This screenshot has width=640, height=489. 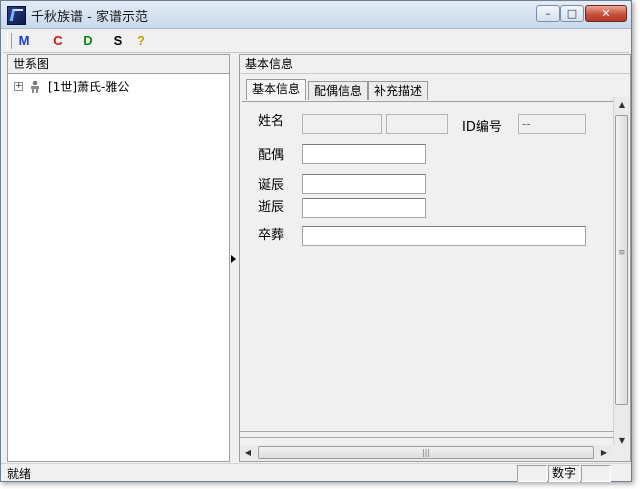 What do you see at coordinates (604, 453) in the screenshot?
I see `scroll-right-icon: ▶` at bounding box center [604, 453].